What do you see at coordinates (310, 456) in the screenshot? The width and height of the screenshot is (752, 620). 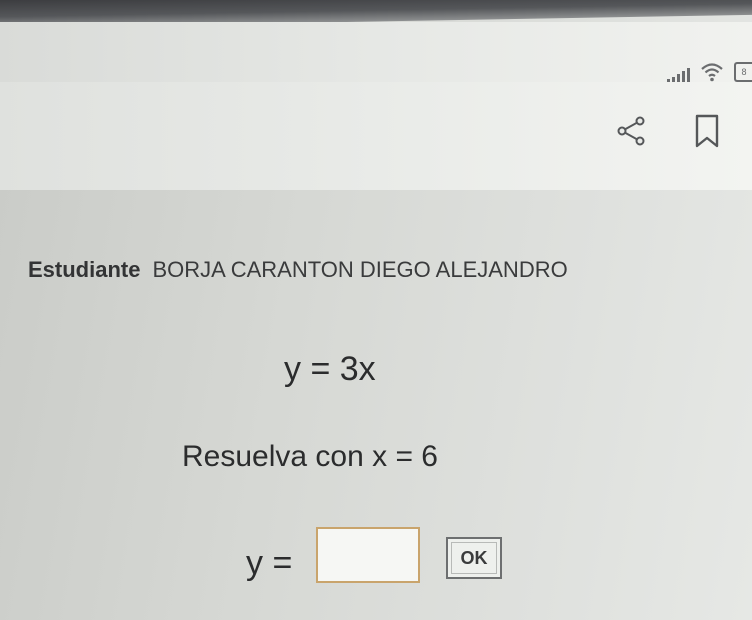 I see `instruction-text: Resuelva con x = 6` at bounding box center [310, 456].